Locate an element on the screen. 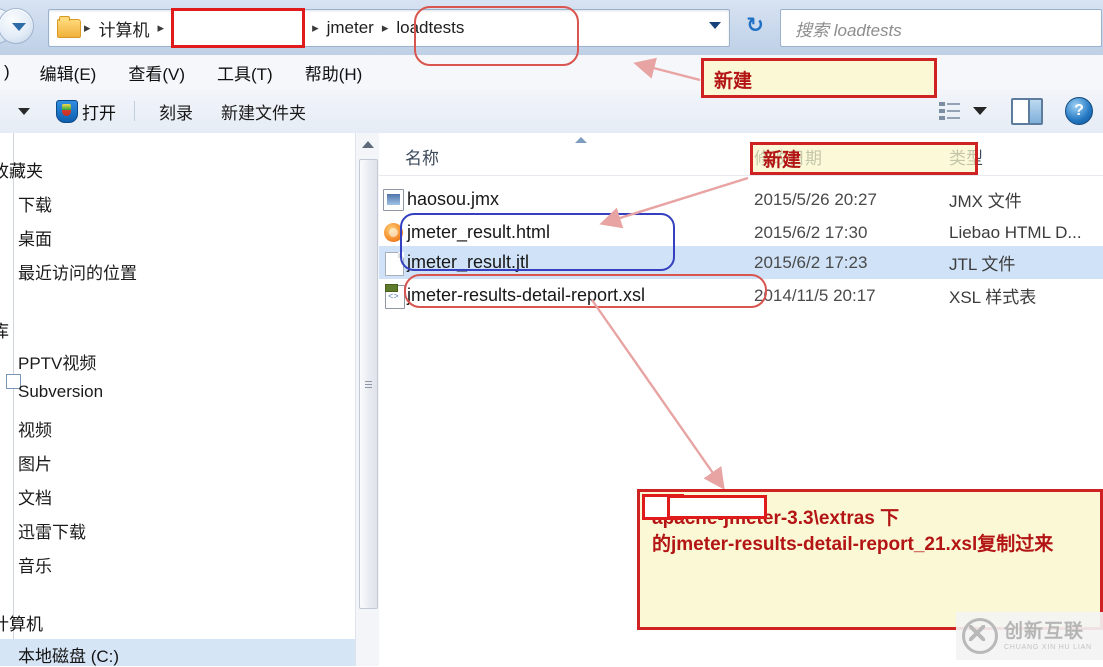 This screenshot has width=1103, height=667. menu-item-tools: 工具(T) is located at coordinates (245, 72).